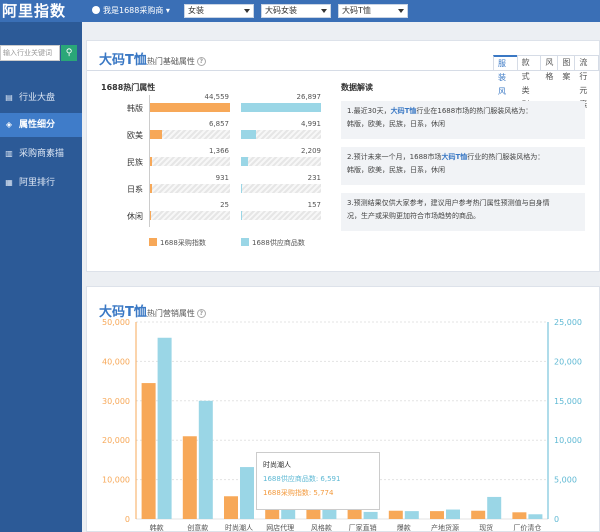 This screenshot has height=532, width=600. Describe the element at coordinates (116, 401) in the screenshot. I see `y-left-tick: 30,000` at that location.